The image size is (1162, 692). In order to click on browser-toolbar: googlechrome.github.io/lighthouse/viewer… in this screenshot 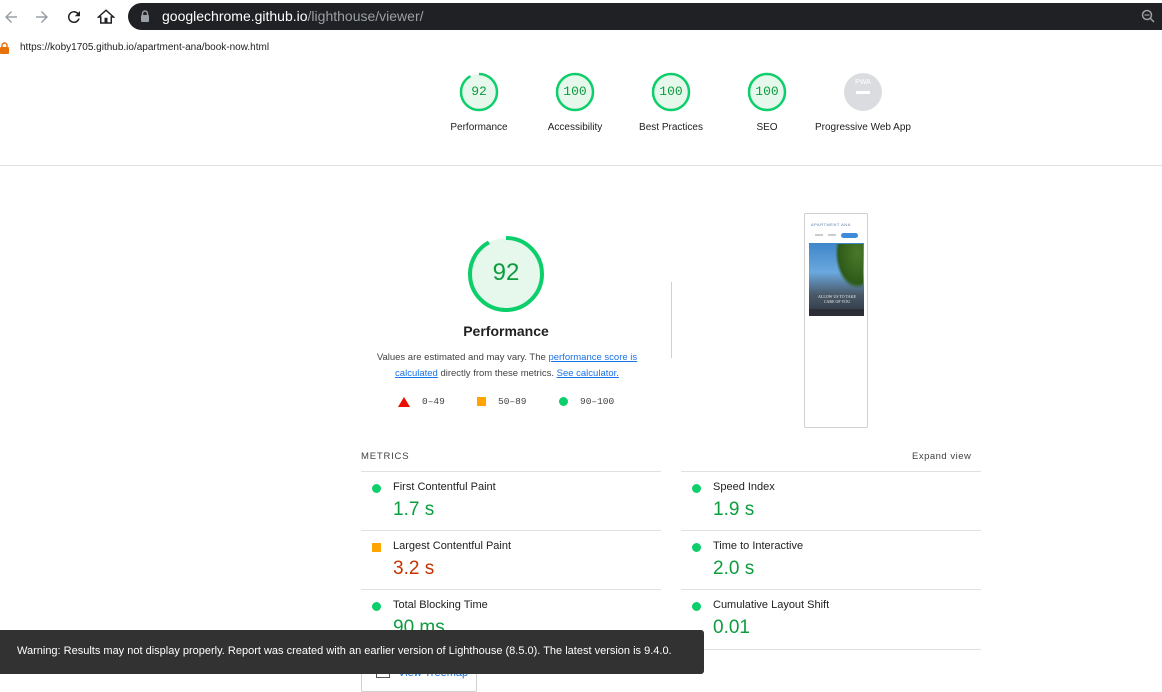, I will do `click(581, 17)`.